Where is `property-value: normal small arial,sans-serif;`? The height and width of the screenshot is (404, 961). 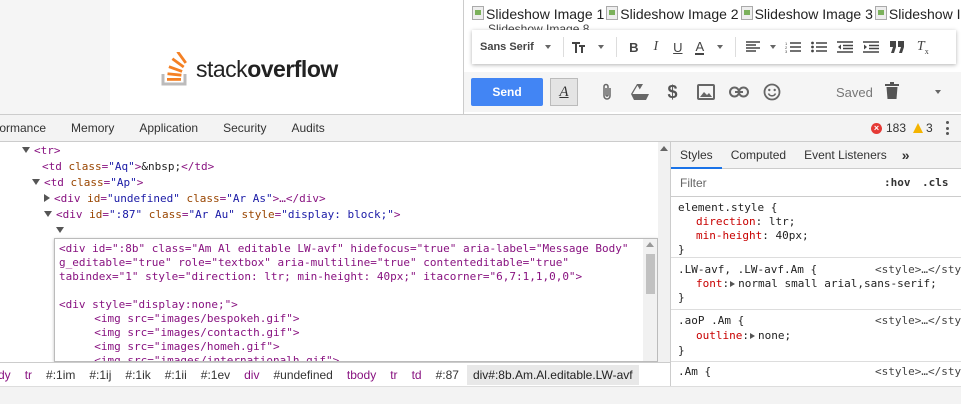
property-value: normal small arial,sans-serif; is located at coordinates (837, 283).